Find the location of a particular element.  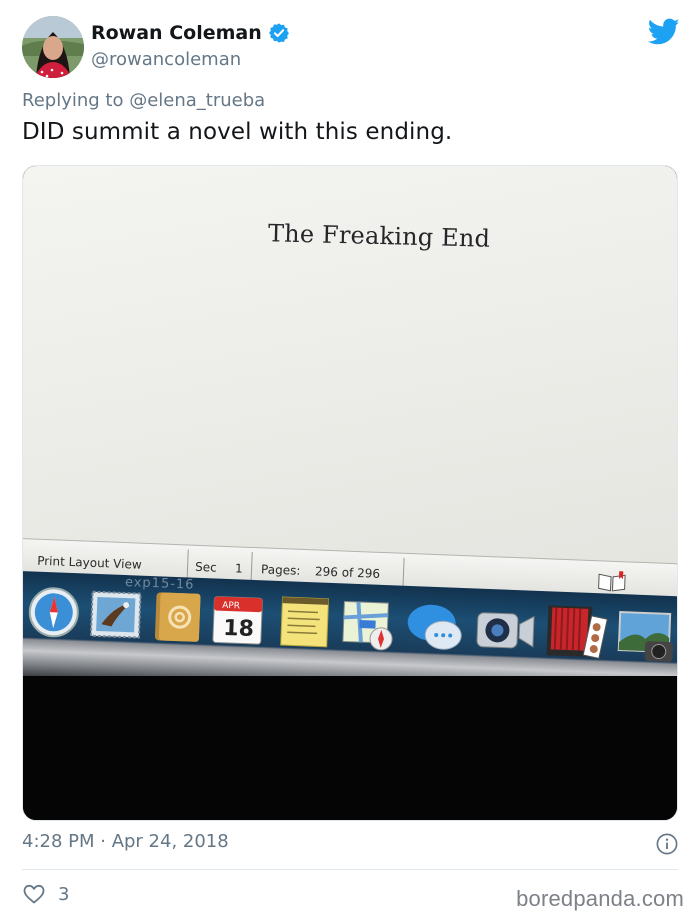

book-icon is located at coordinates (612, 581).